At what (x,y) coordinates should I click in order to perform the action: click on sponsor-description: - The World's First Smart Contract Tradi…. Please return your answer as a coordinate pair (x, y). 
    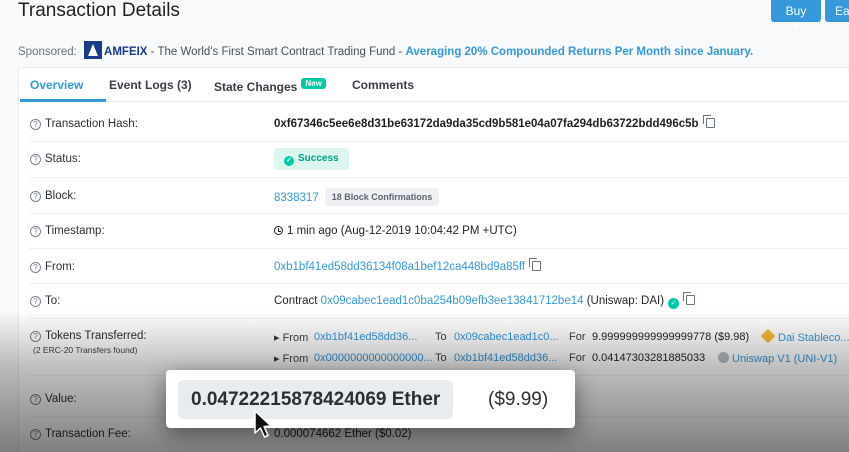
    Looking at the image, I should click on (276, 52).